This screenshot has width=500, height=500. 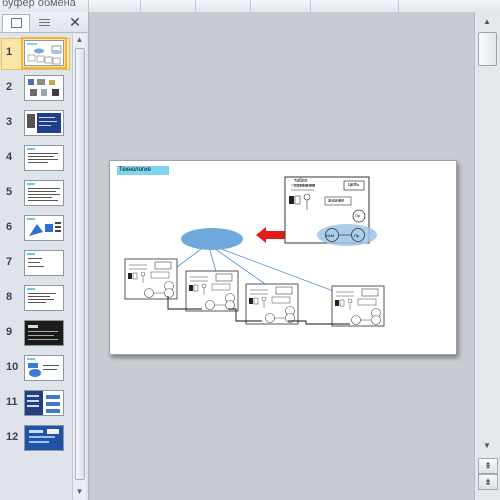 I want to click on slide-number: 10, so click(x=12, y=367).